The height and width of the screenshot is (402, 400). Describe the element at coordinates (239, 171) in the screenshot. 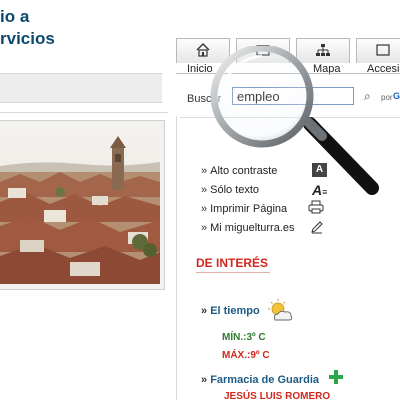

I see `high-contrast-link: » Alto contraste` at that location.